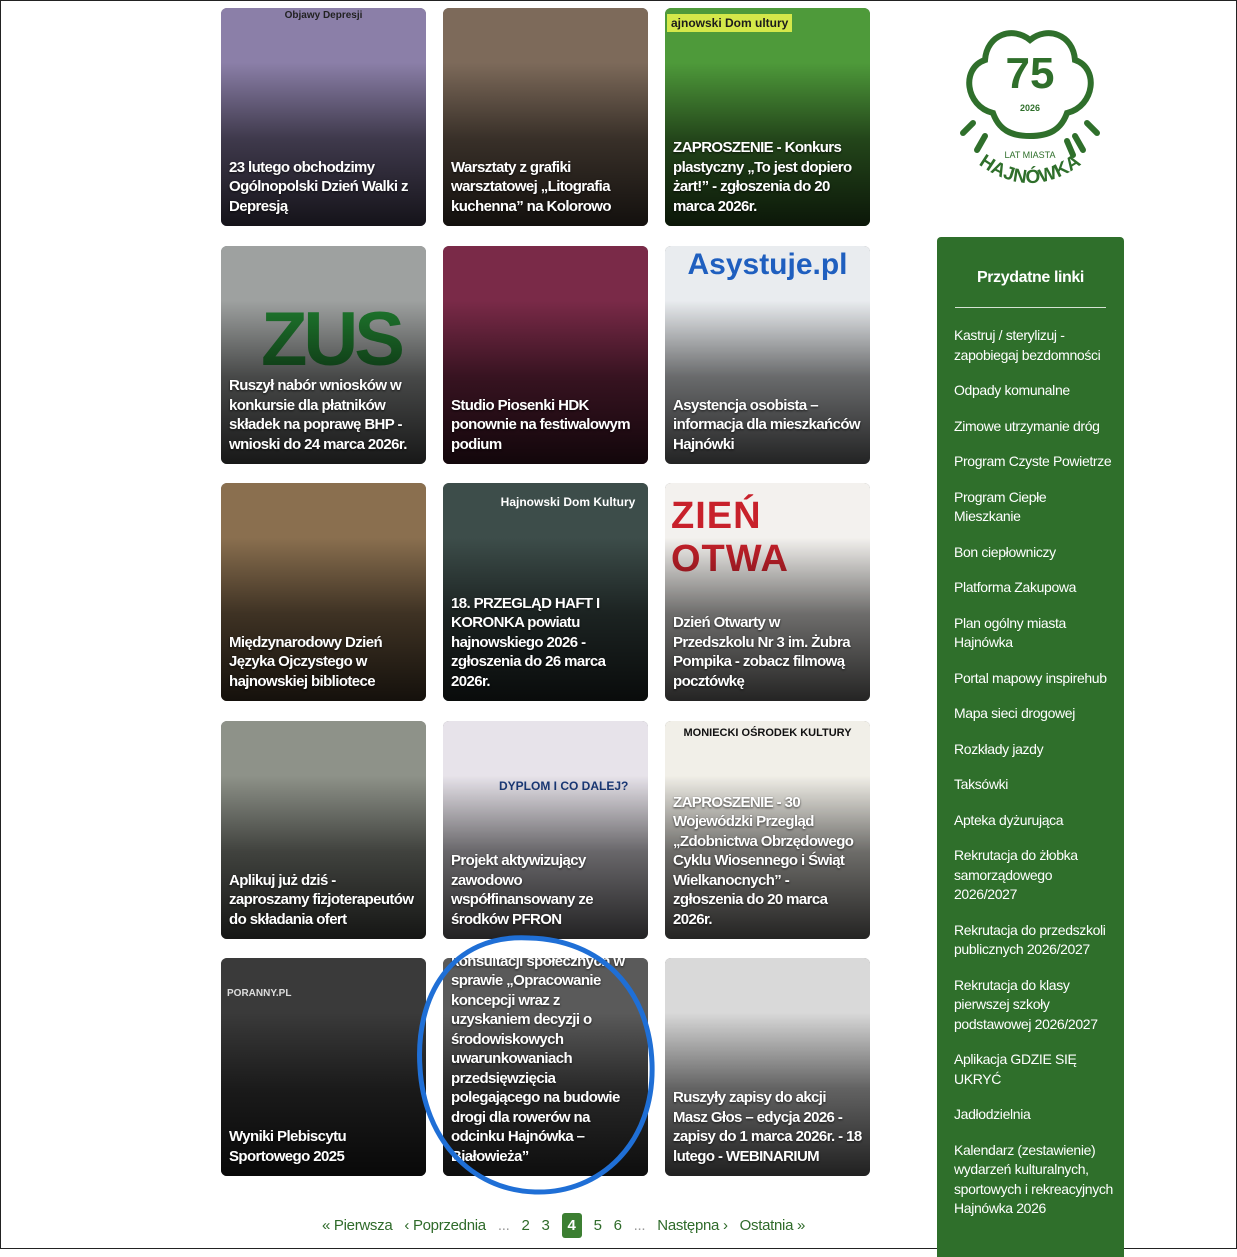 This screenshot has width=1237, height=1257. What do you see at coordinates (445, 1225) in the screenshot?
I see `pagination-prev: ‹ Poprzednia` at bounding box center [445, 1225].